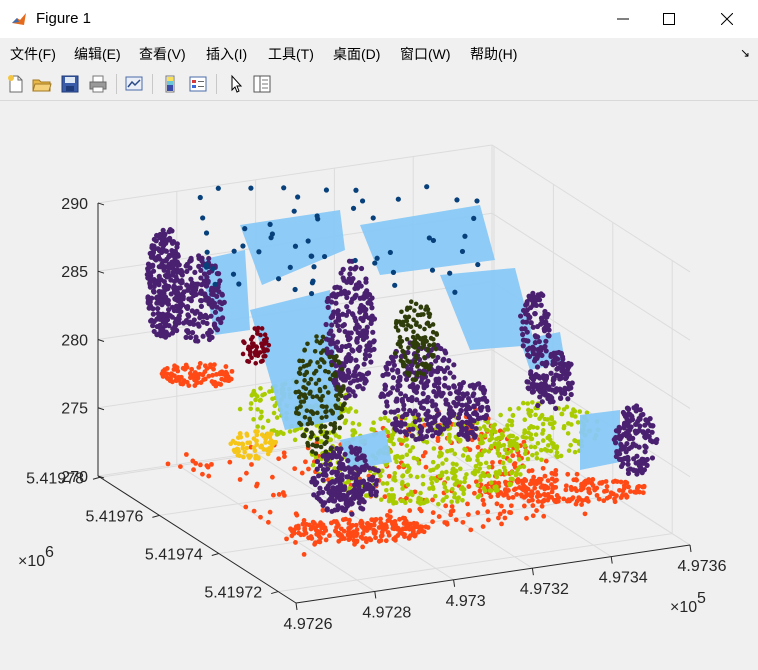  Describe the element at coordinates (493, 54) in the screenshot. I see `menu-help: 帮助(H)` at that location.